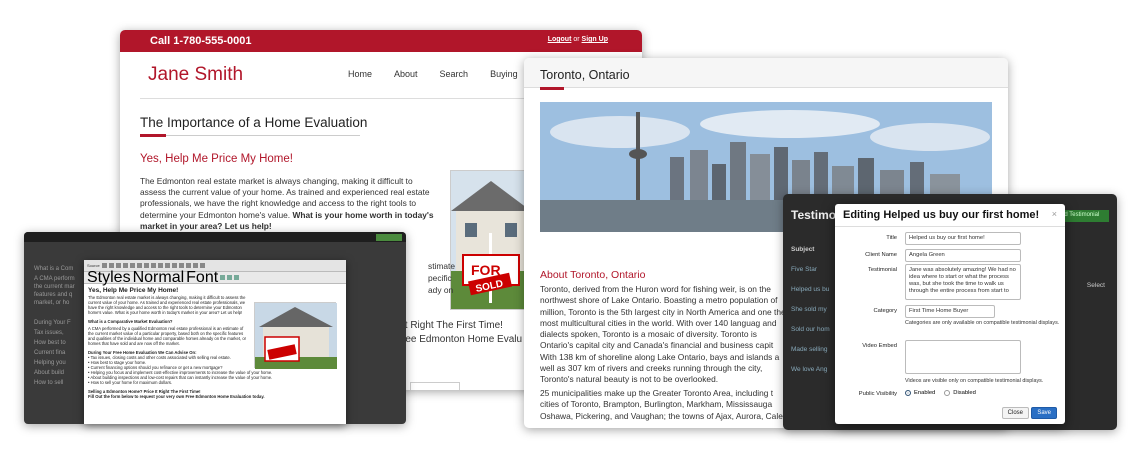  I want to click on list-item: Helped us bu, so click(814, 292).